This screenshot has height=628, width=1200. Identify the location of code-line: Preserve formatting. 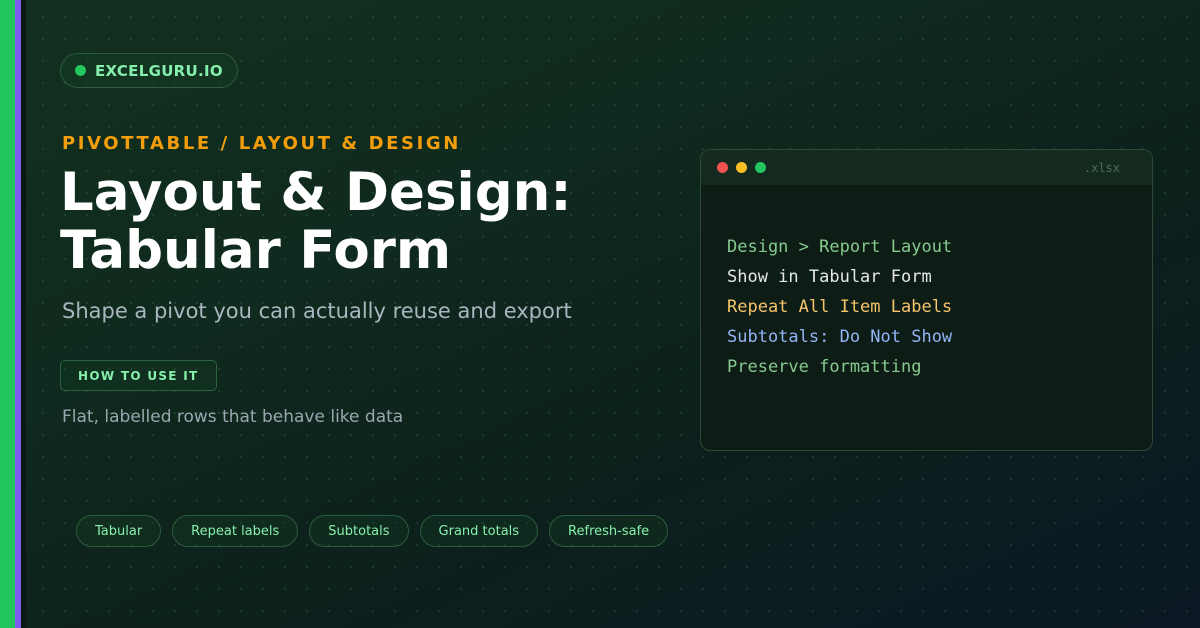
(824, 367).